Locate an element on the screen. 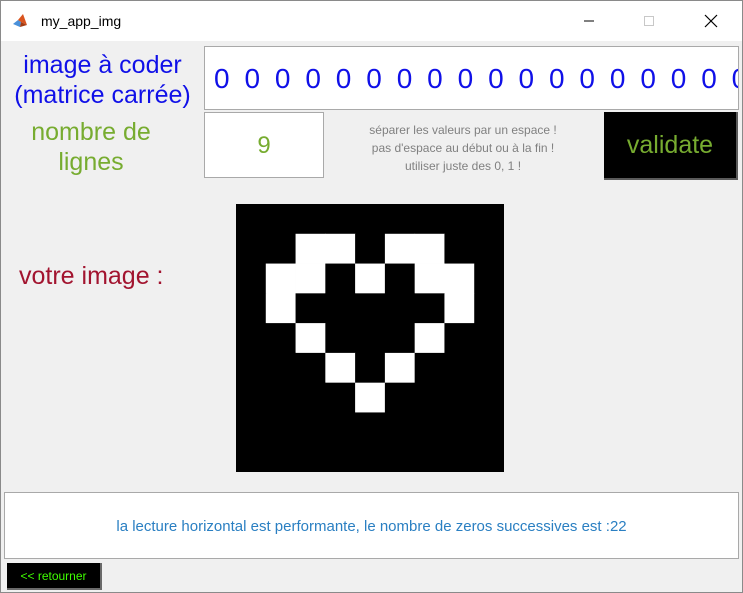 The image size is (743, 593). minimize-icon is located at coordinates (589, 21).